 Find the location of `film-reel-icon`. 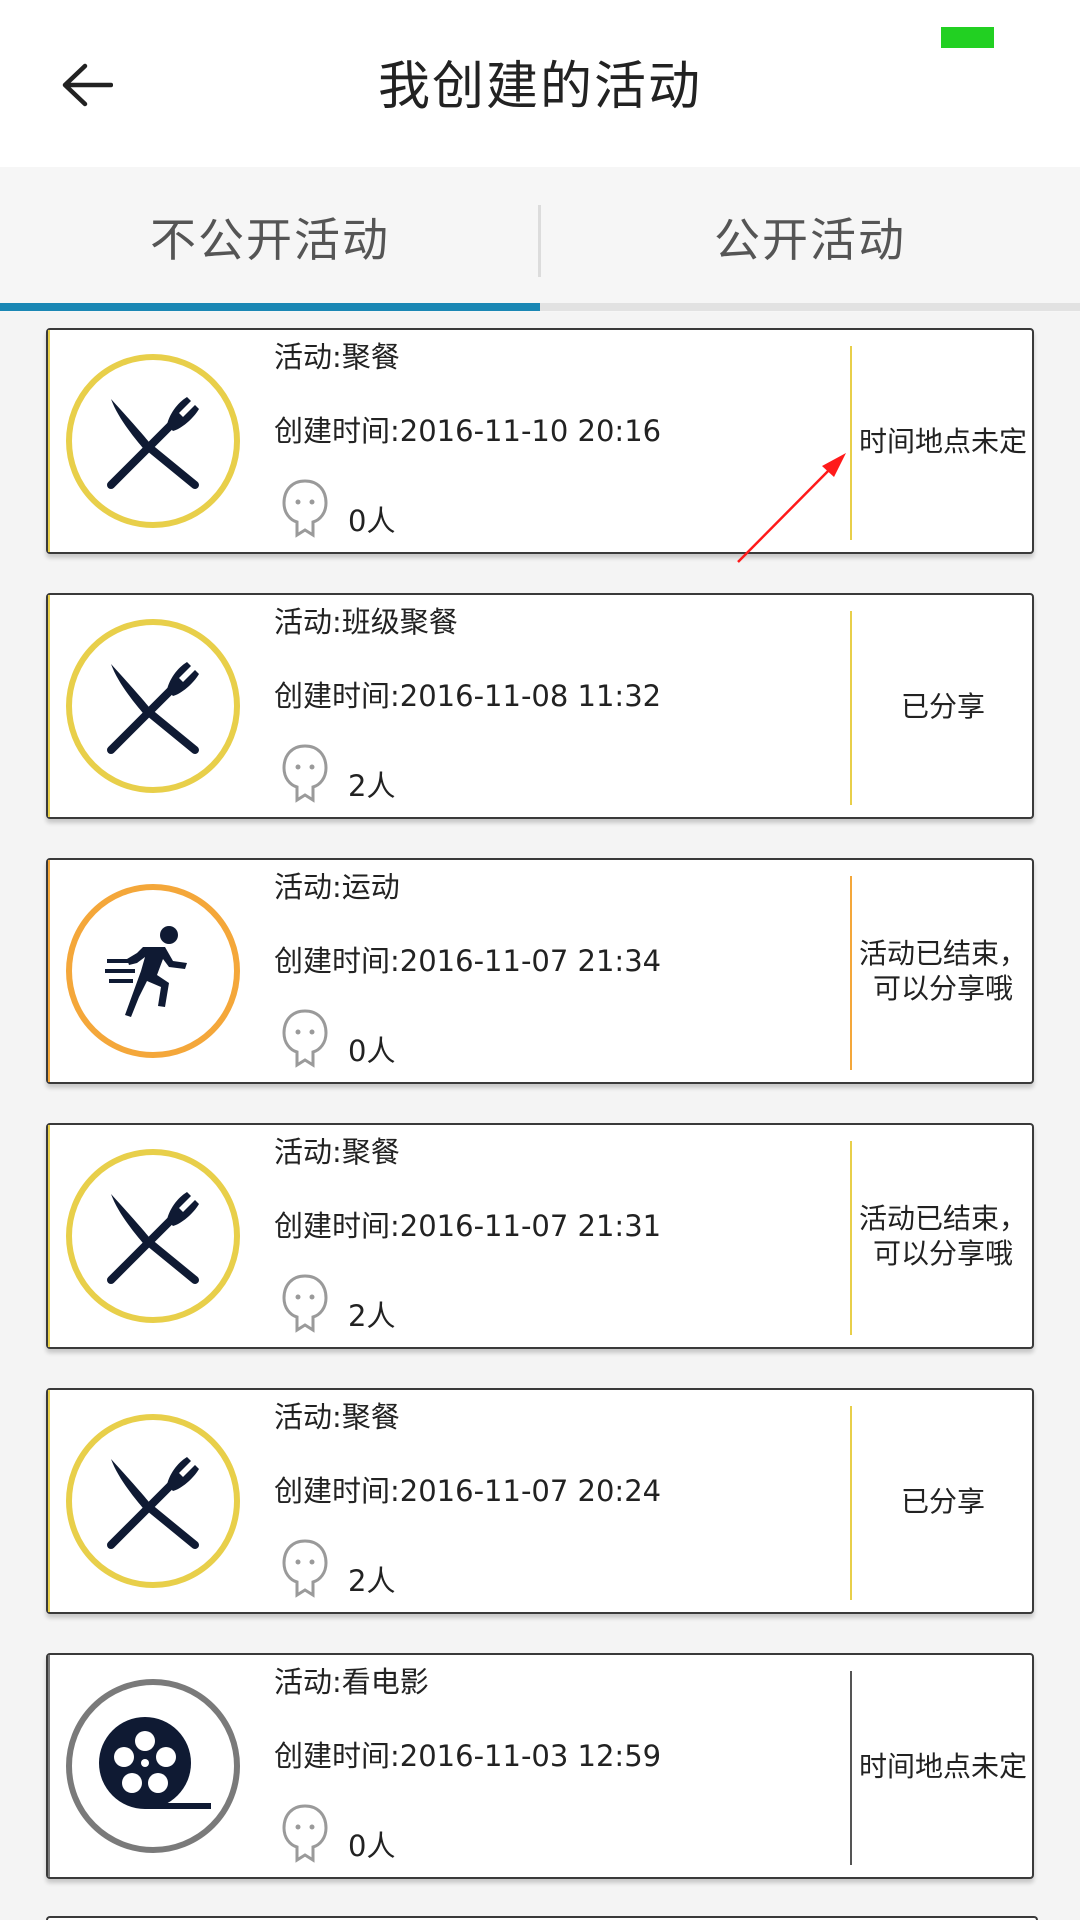

film-reel-icon is located at coordinates (155, 1763).